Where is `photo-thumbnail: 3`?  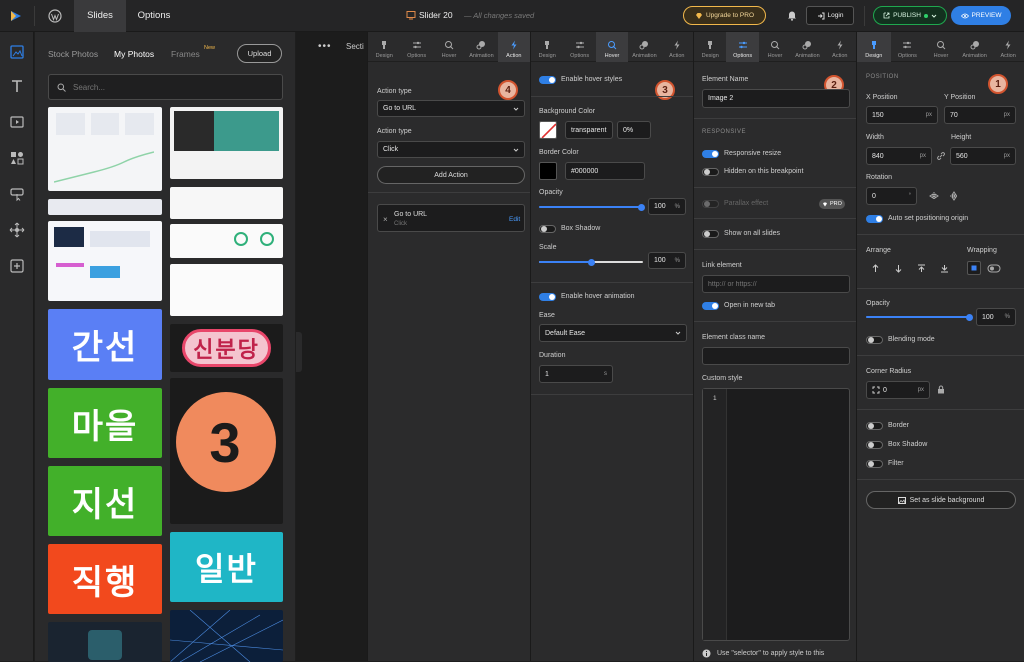
photo-thumbnail: 3 is located at coordinates (226, 451).